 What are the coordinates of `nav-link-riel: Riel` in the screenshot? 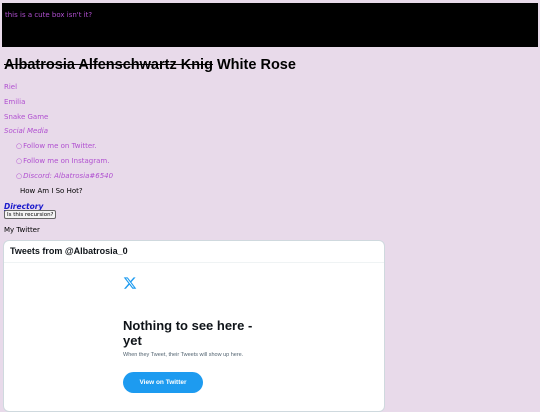 It's located at (10, 87).